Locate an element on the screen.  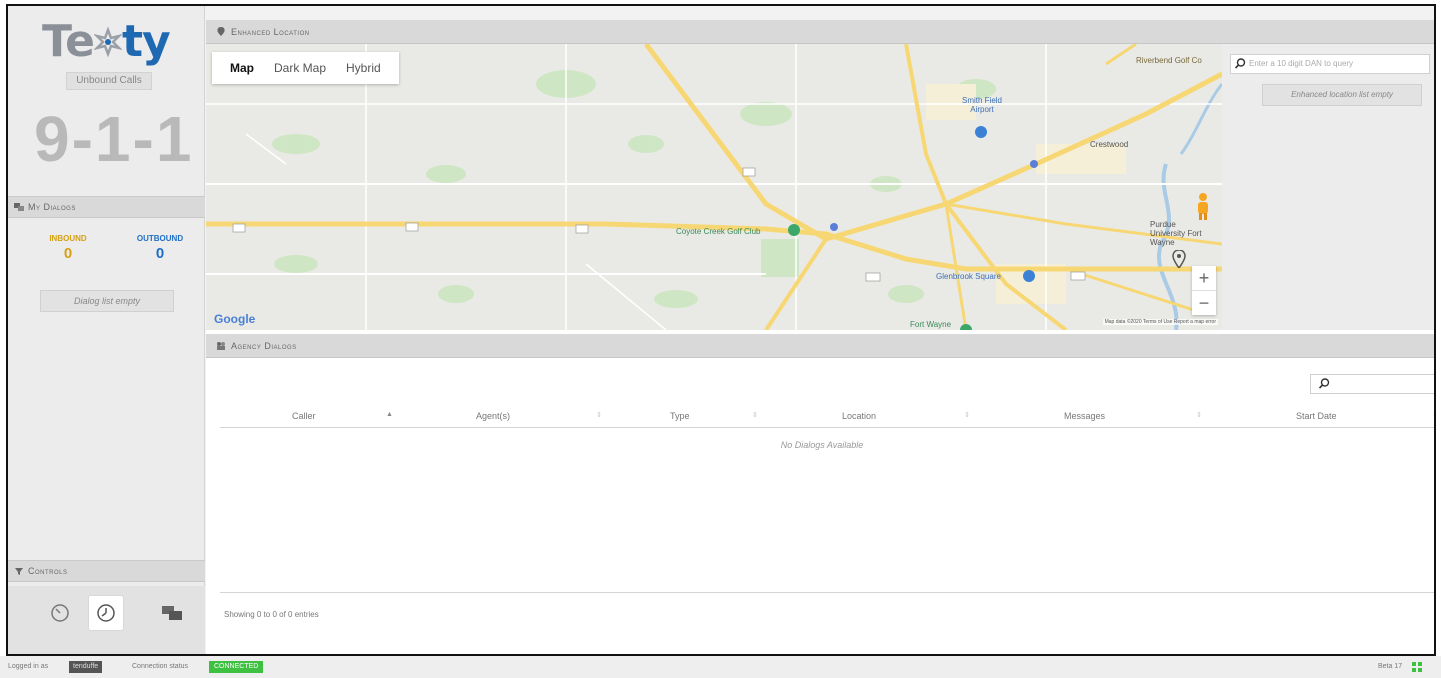
inbound-counter: INBOUND 0 is located at coordinates (68, 248).